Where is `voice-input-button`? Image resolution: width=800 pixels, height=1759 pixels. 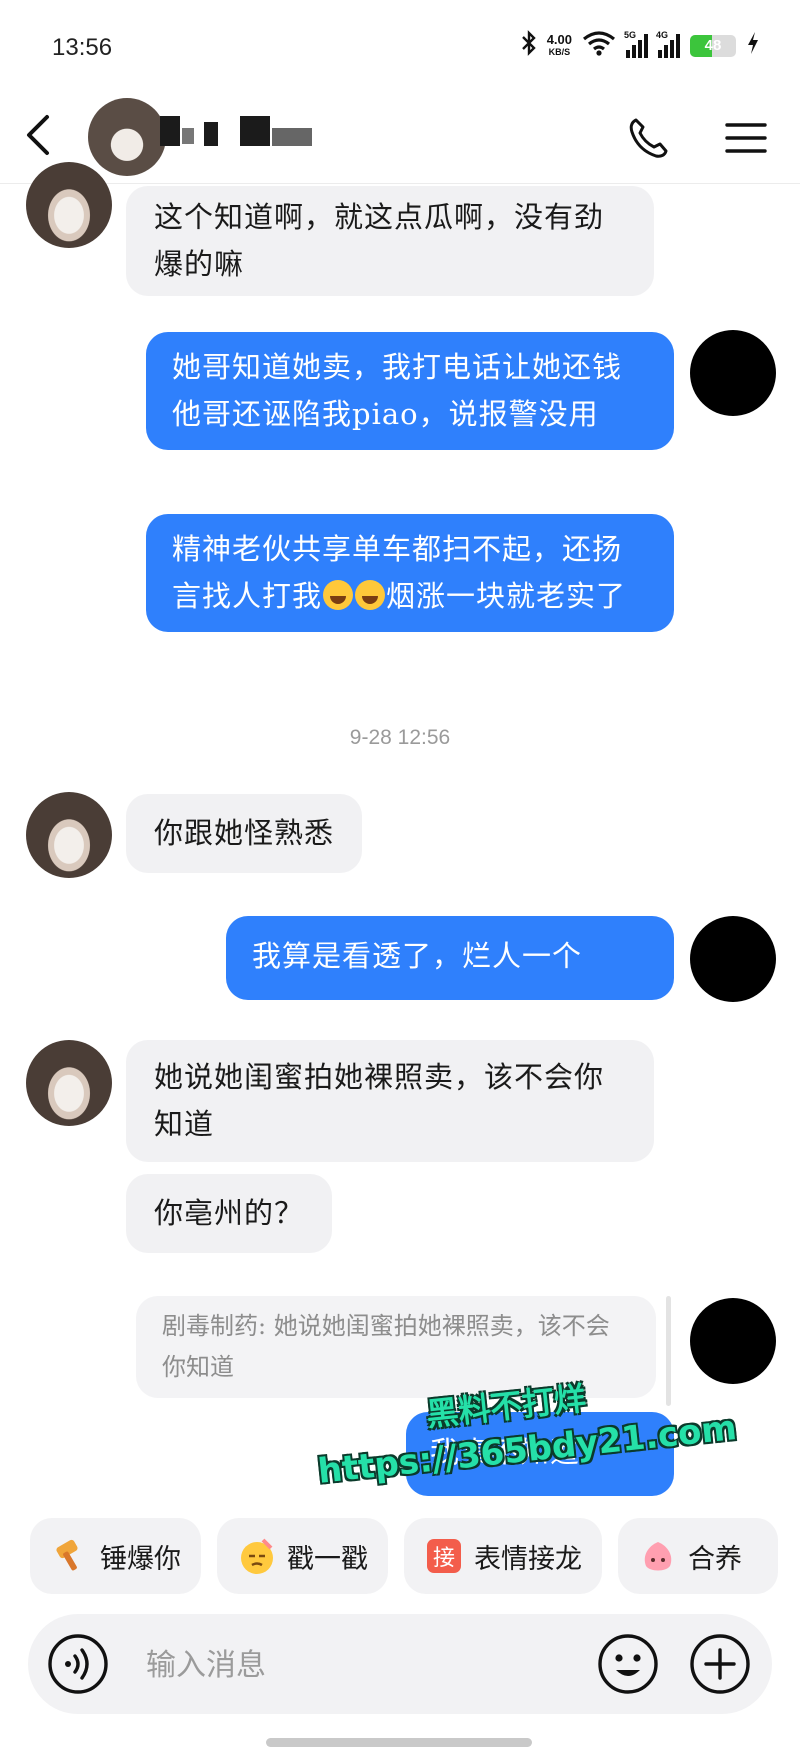
voice-input-button is located at coordinates (78, 1664).